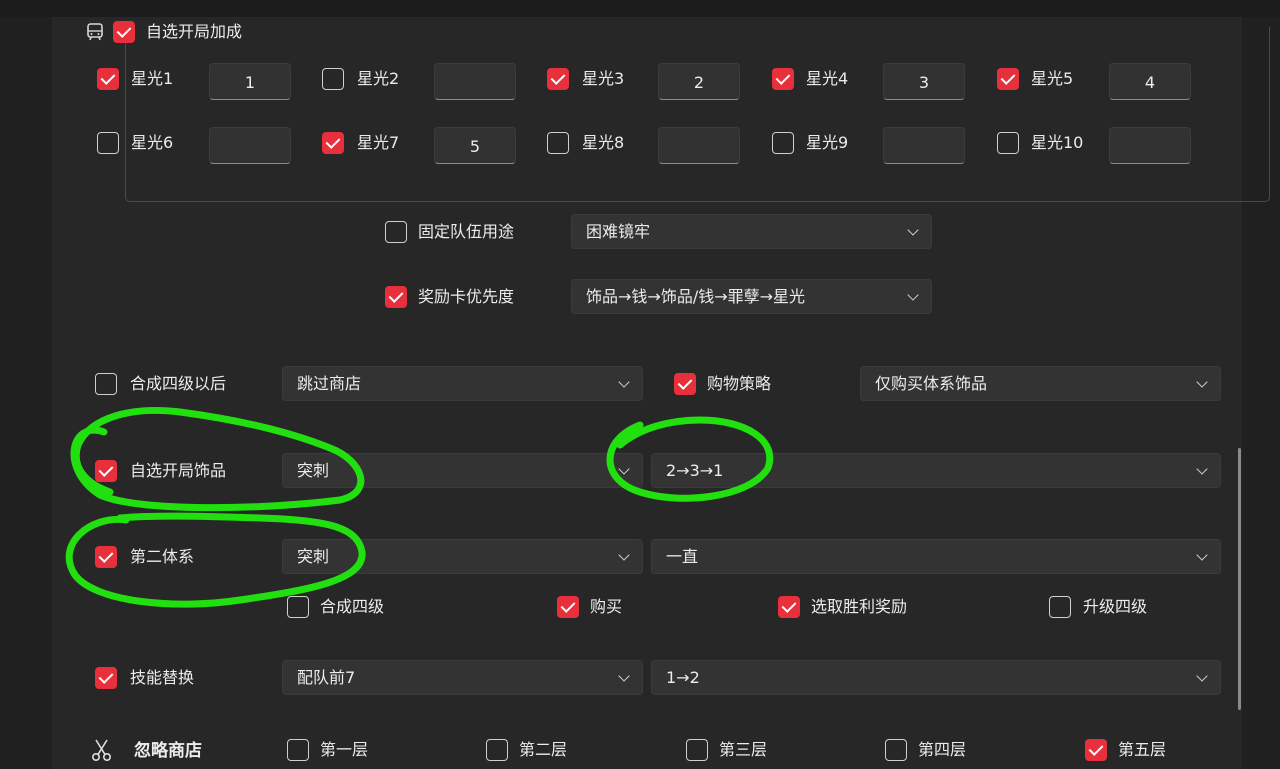  What do you see at coordinates (162, 556) in the screenshot?
I see `second-system-label: 第二体系` at bounding box center [162, 556].